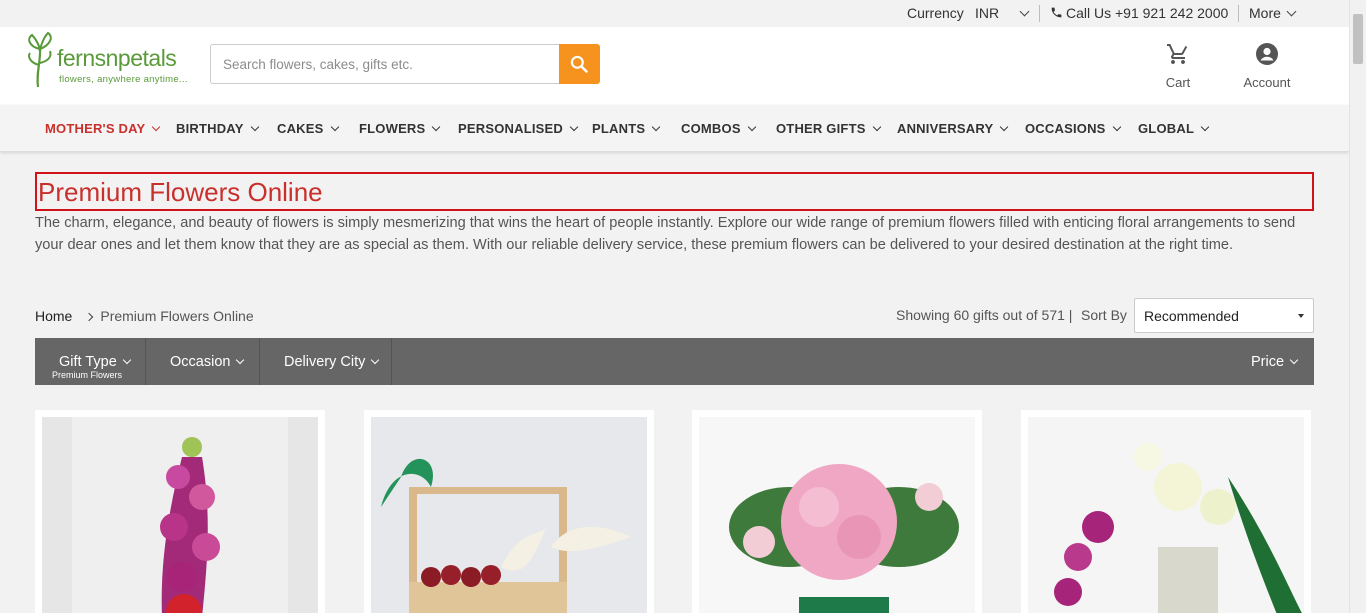 The height and width of the screenshot is (613, 1366). What do you see at coordinates (210, 128) in the screenshot?
I see `nav-label: BIRTHDAY` at bounding box center [210, 128].